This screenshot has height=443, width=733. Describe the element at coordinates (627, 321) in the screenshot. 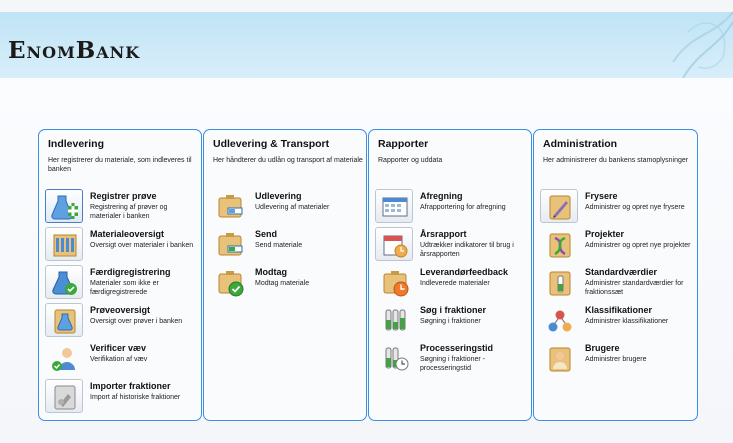

I see `item-description: Administrer klassifikationer` at that location.